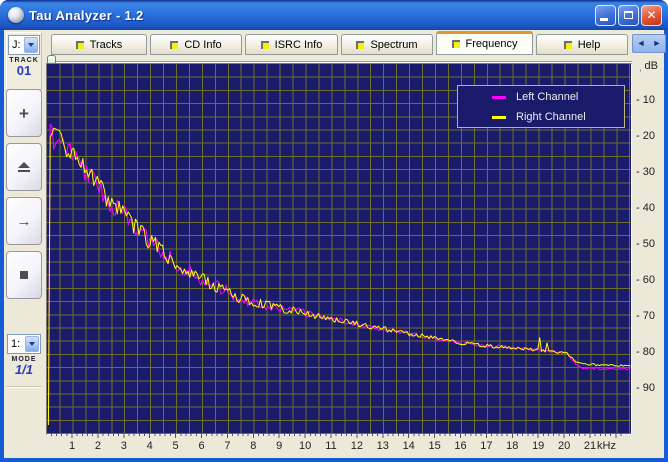 Image resolution: width=668 pixels, height=462 pixels. I want to click on y-tick-label: - 80, so click(645, 352).